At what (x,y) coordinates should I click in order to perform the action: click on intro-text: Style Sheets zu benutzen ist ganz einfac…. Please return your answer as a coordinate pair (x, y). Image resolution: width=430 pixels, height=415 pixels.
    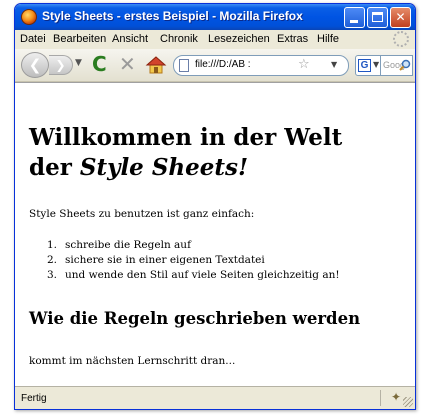
    Looking at the image, I should click on (142, 214).